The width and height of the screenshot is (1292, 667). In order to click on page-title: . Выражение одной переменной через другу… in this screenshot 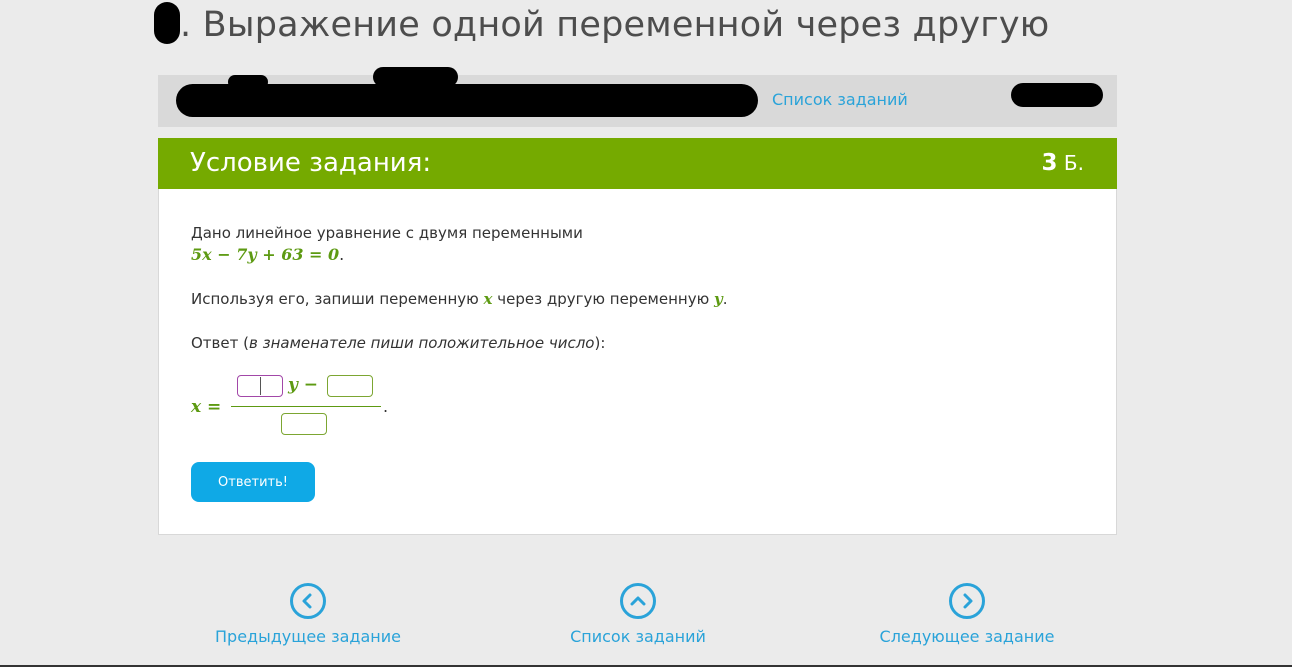, I will do `click(601, 25)`.